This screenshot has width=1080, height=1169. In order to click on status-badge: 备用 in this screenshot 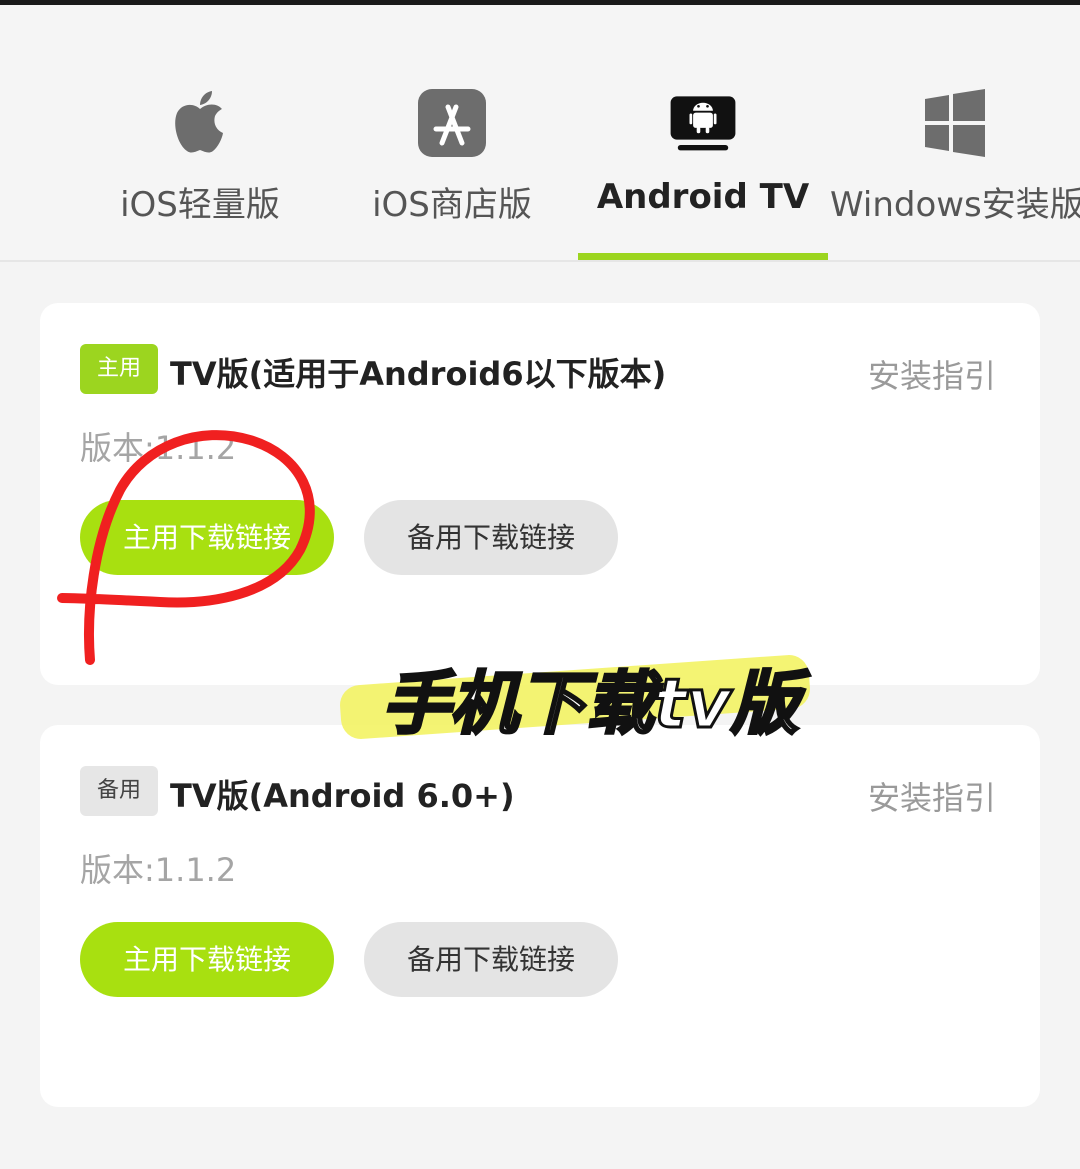, I will do `click(119, 791)`.